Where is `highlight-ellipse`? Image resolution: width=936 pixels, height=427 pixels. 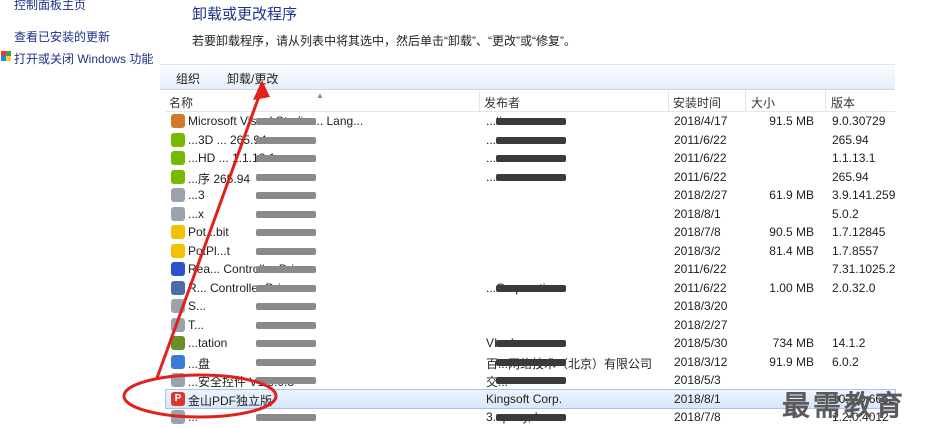 highlight-ellipse is located at coordinates (200, 396).